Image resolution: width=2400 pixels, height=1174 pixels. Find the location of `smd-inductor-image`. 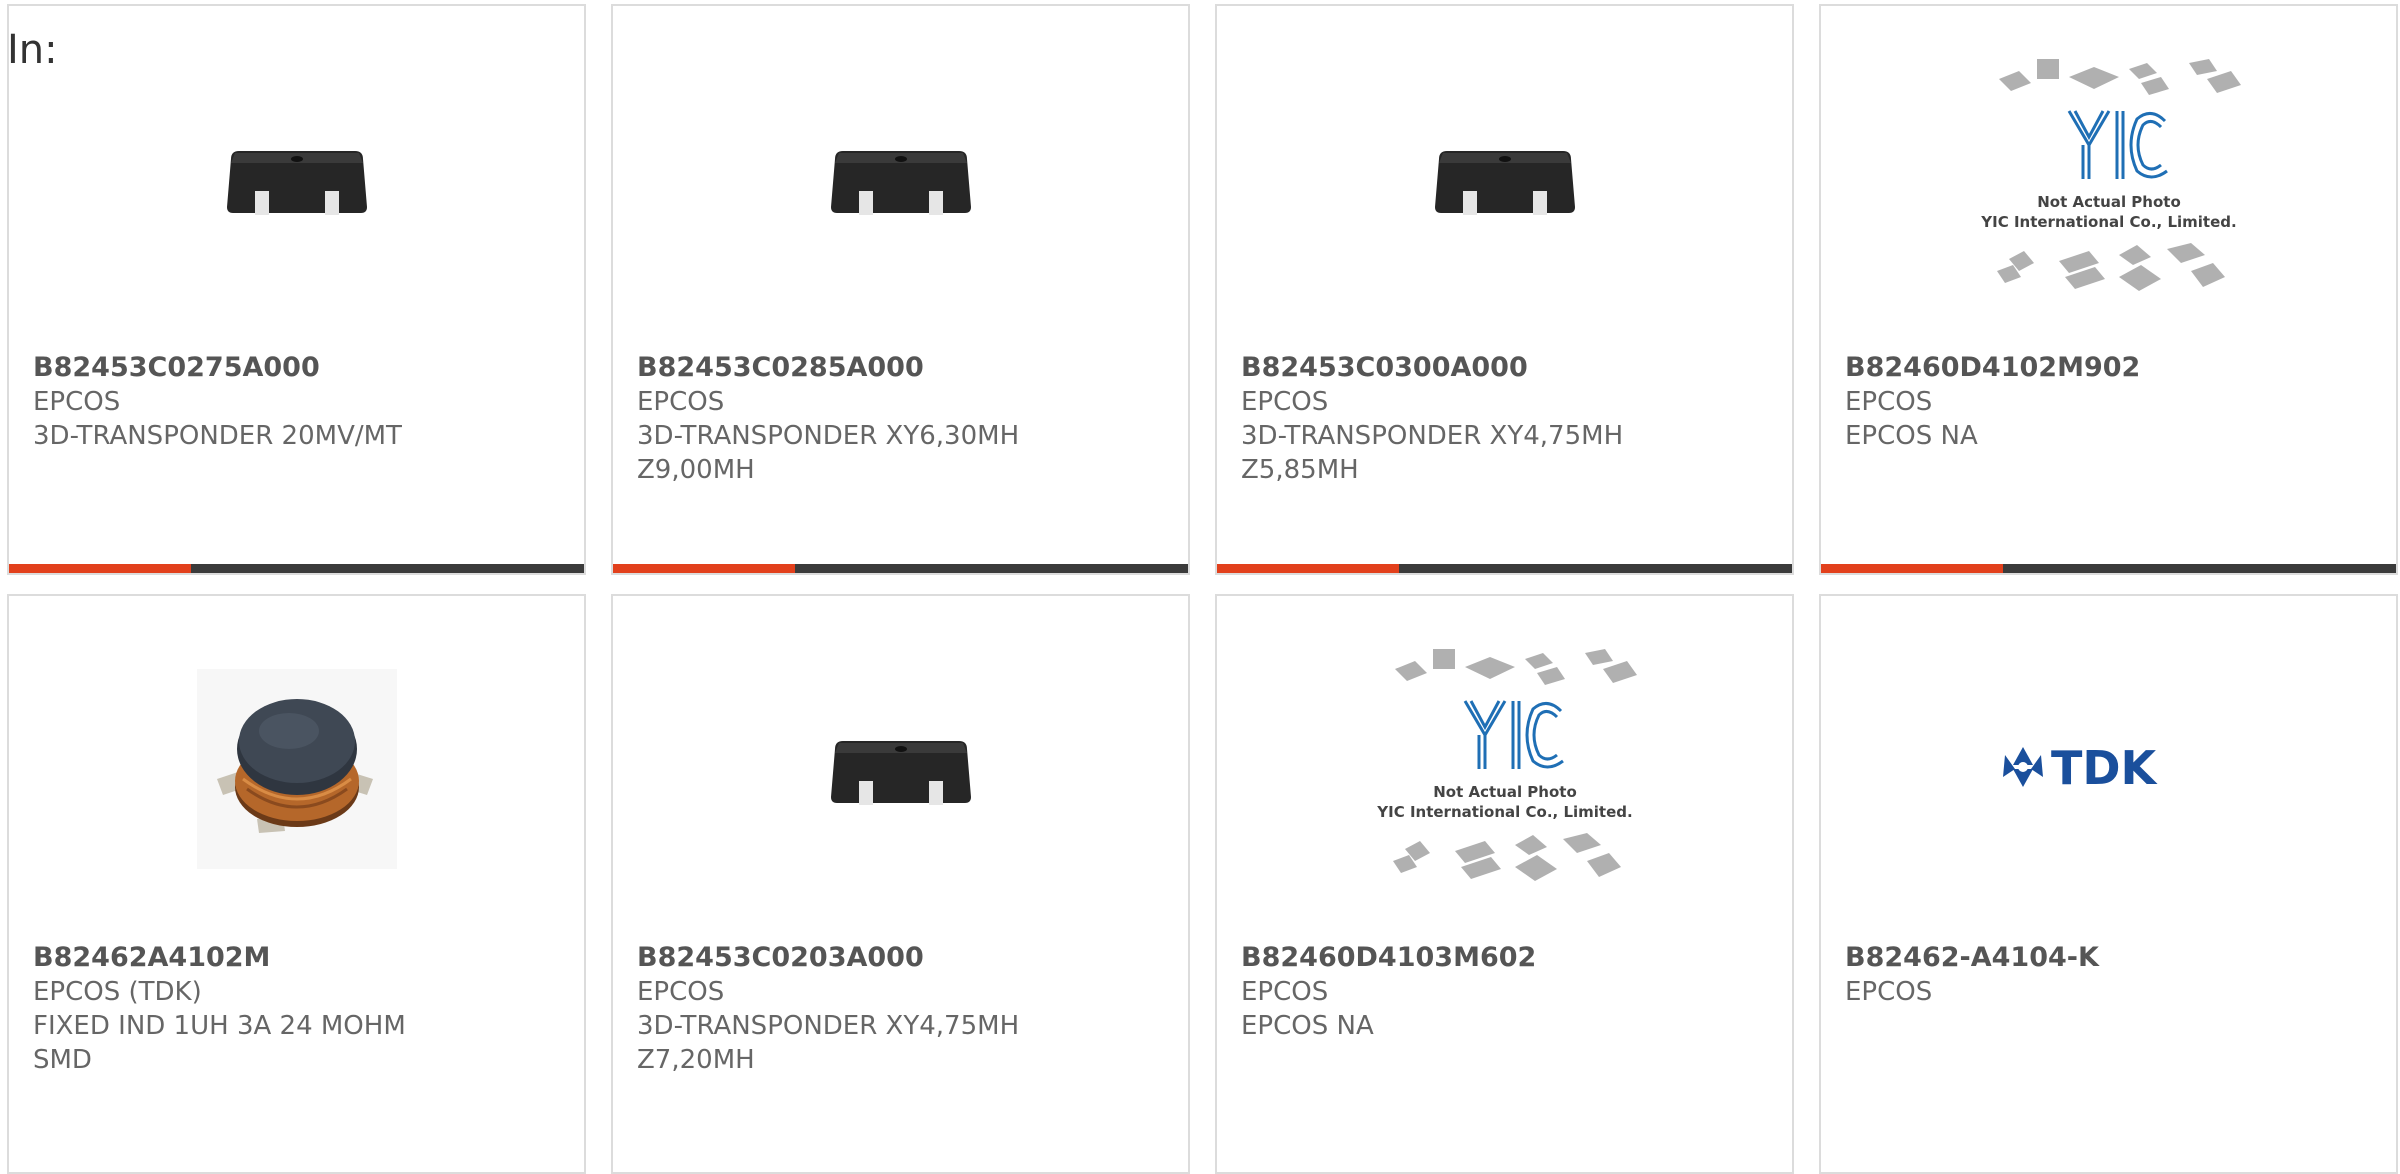

smd-inductor-image is located at coordinates (296, 768).